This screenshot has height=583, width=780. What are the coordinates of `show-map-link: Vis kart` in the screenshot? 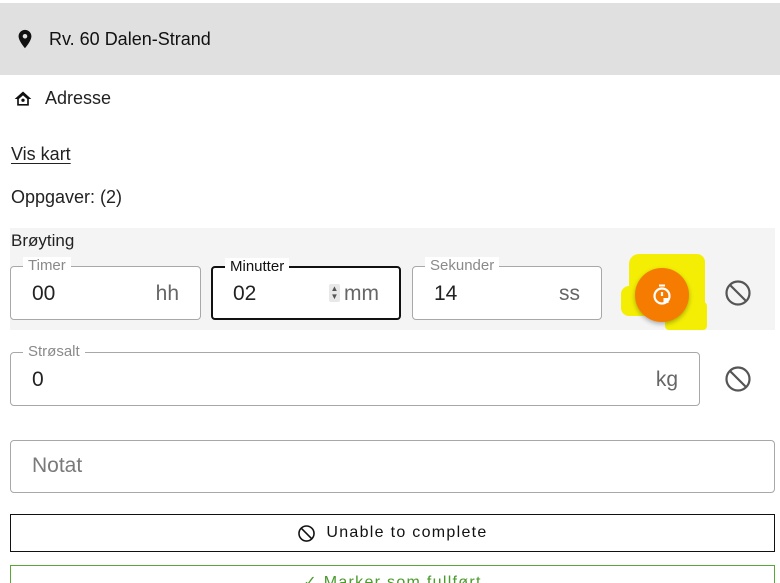 It's located at (41, 154).